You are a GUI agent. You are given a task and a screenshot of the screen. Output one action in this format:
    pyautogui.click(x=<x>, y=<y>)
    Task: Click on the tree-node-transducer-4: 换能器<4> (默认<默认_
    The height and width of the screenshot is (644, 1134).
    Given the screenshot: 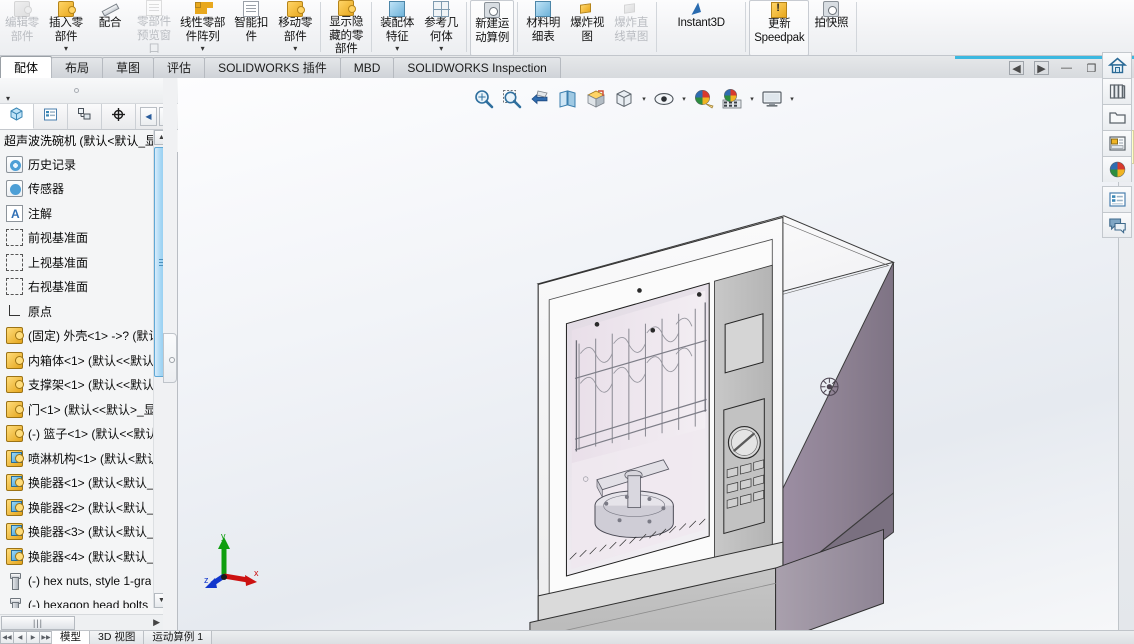 What is the action you would take?
    pyautogui.click(x=81, y=556)
    